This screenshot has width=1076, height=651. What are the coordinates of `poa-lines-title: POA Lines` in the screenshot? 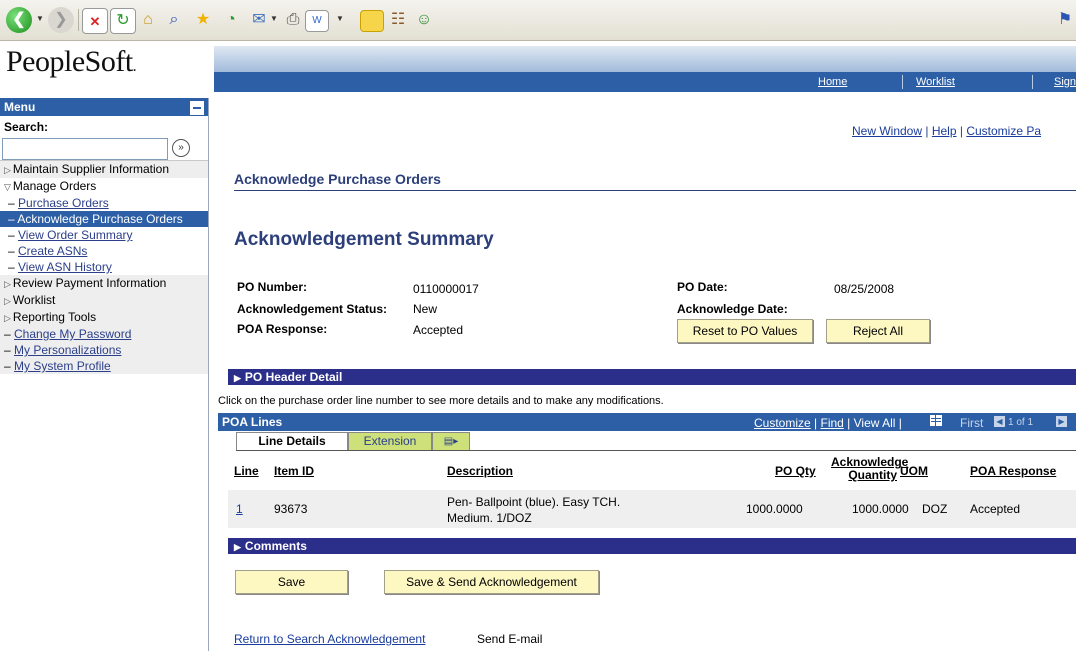 It's located at (252, 422).